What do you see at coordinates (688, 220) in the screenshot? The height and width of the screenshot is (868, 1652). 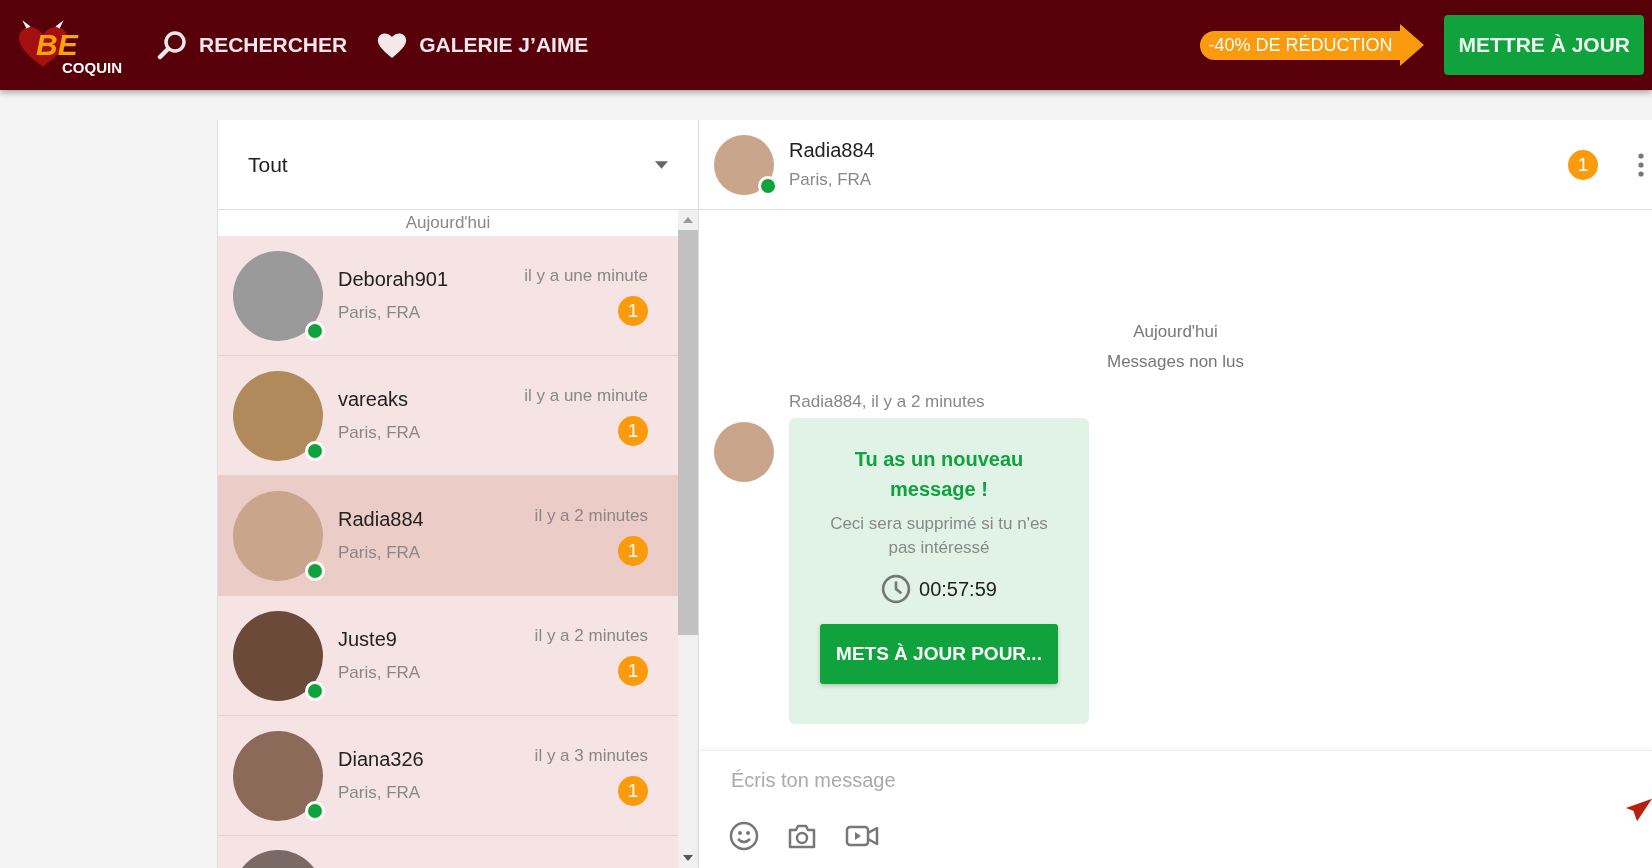 I see `scroll-up-icon` at bounding box center [688, 220].